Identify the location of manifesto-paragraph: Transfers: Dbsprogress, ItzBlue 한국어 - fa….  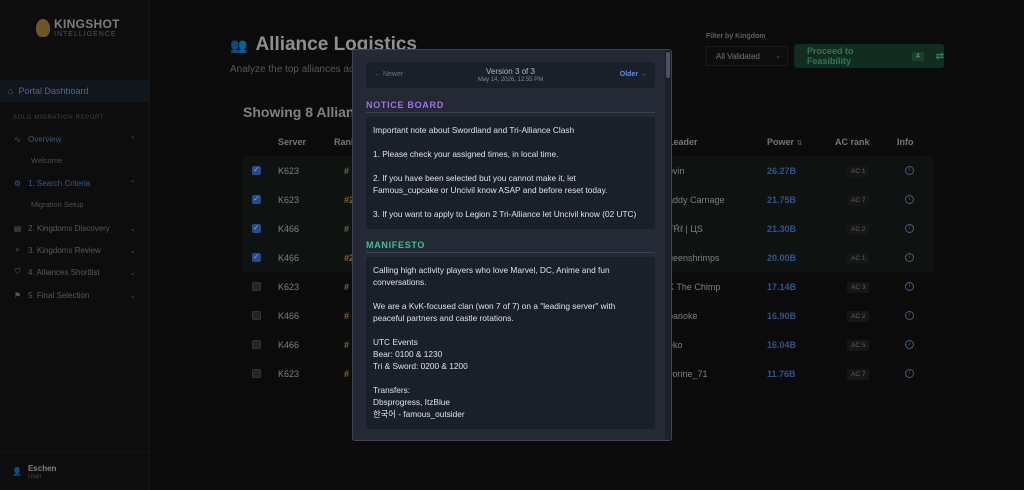
(419, 402).